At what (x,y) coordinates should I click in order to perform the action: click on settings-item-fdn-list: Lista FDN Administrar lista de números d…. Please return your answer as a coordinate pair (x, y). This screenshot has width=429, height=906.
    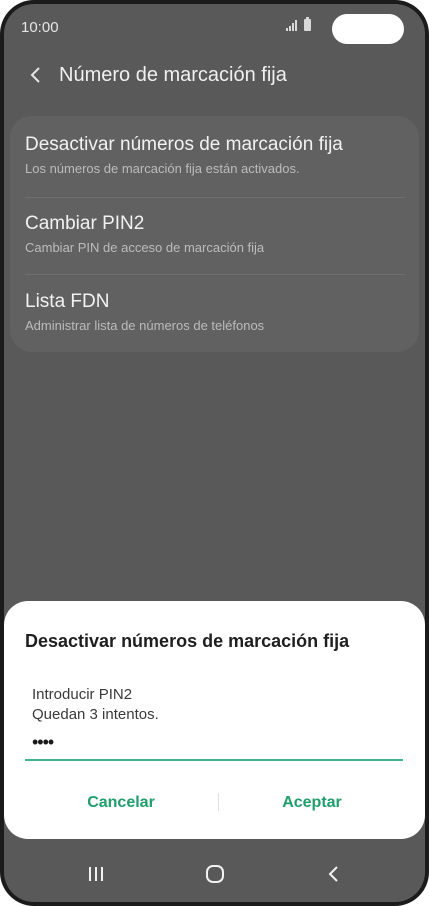
    Looking at the image, I should click on (215, 312).